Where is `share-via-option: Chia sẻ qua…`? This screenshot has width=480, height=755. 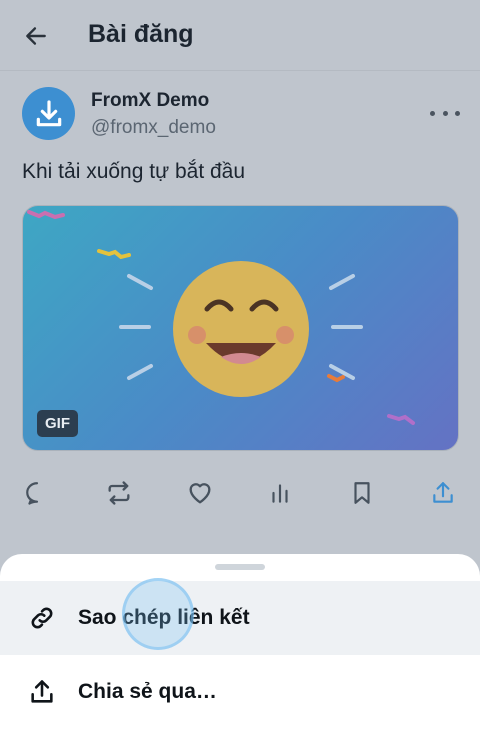
share-via-option: Chia sẻ qua… is located at coordinates (240, 692).